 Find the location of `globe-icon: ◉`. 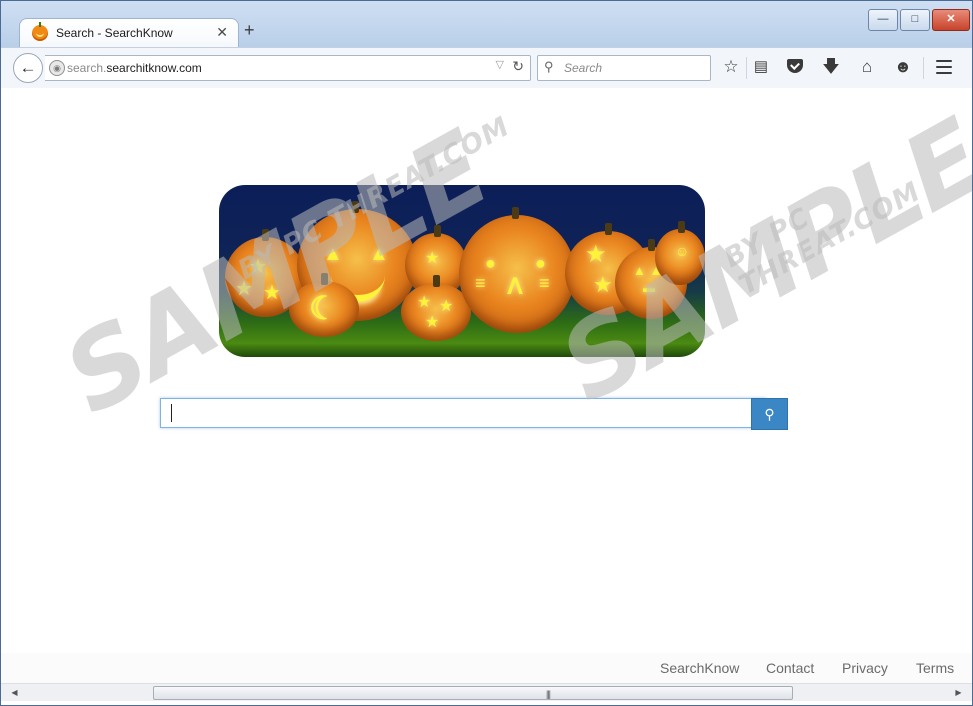

globe-icon: ◉ is located at coordinates (57, 68).